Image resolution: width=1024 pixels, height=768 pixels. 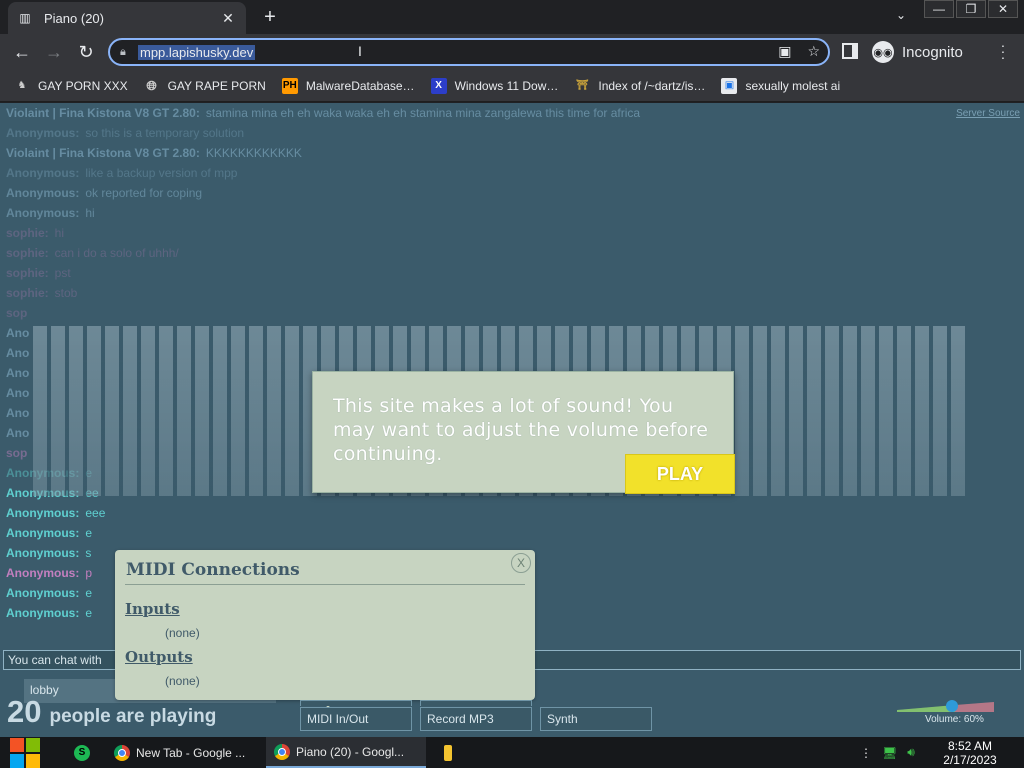 I want to click on player-count-number: 20, so click(x=24, y=711).